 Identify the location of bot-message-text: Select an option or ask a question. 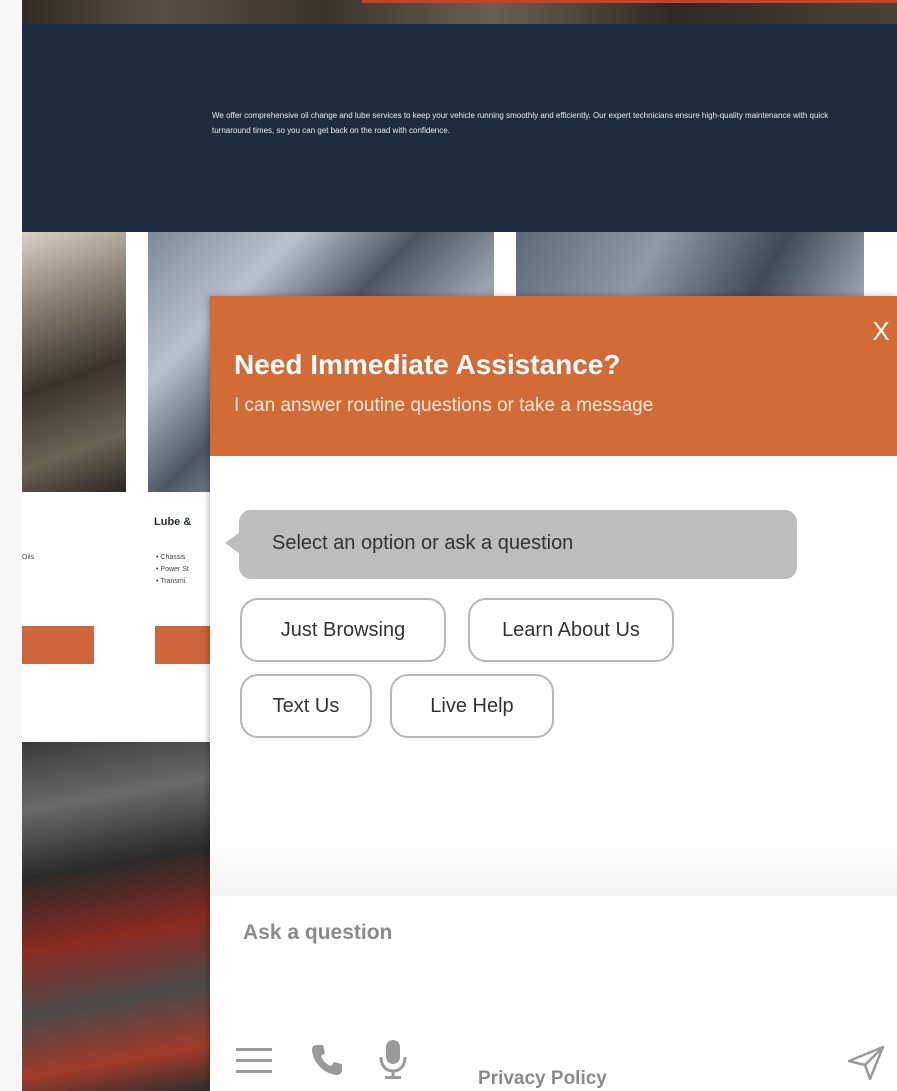
(423, 543).